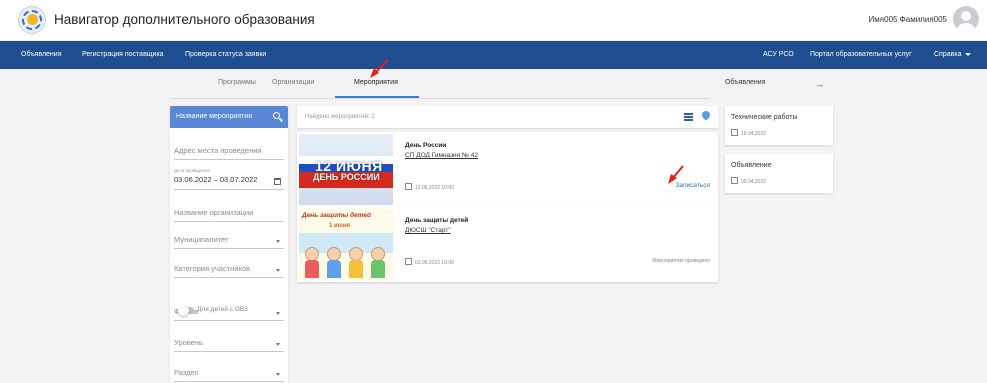 The width and height of the screenshot is (987, 383). What do you see at coordinates (745, 82) in the screenshot?
I see `announcements-header: Объявления` at bounding box center [745, 82].